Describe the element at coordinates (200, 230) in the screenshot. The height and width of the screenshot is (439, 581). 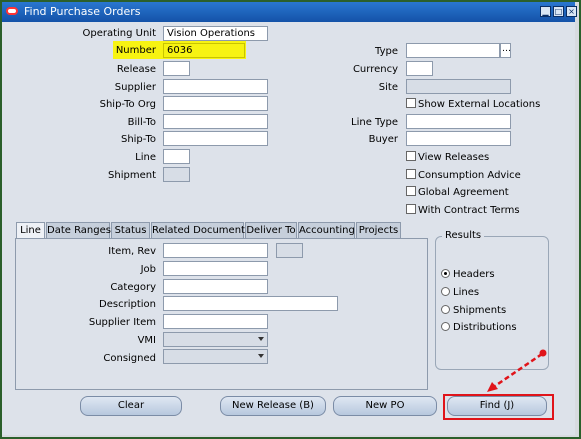
I see `tab-related-documents: Related Documents` at that location.